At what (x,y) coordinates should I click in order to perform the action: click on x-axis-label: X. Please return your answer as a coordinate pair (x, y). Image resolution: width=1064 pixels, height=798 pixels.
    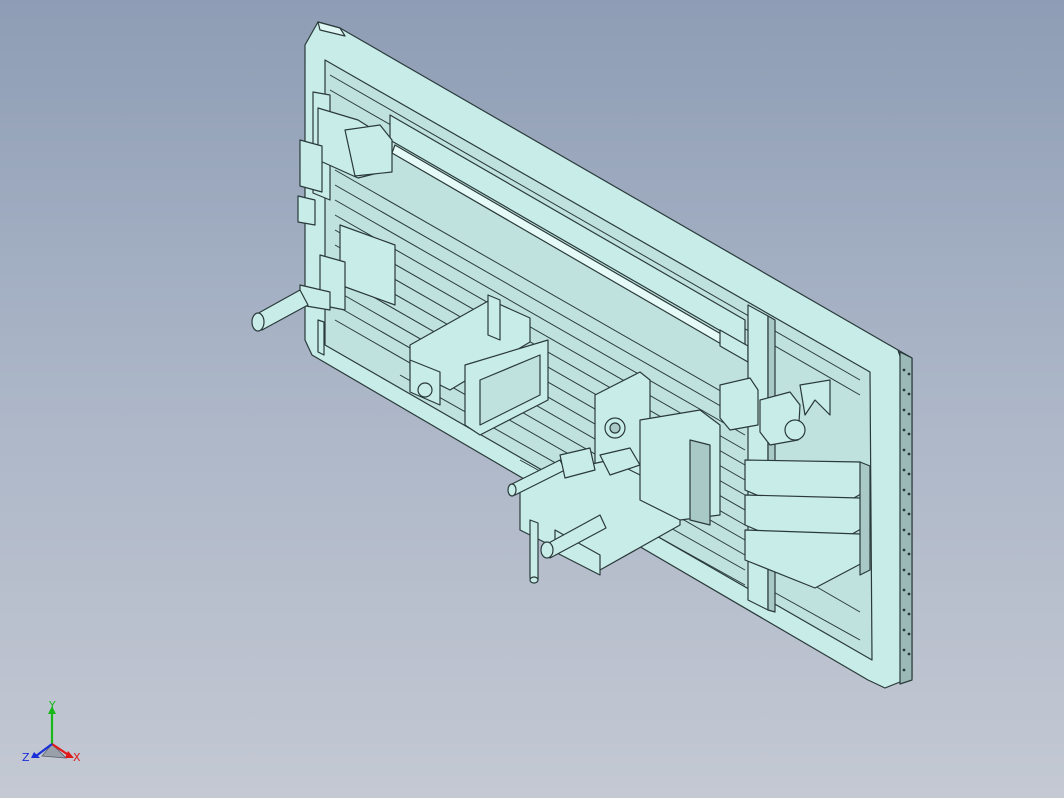
    Looking at the image, I should click on (77, 757).